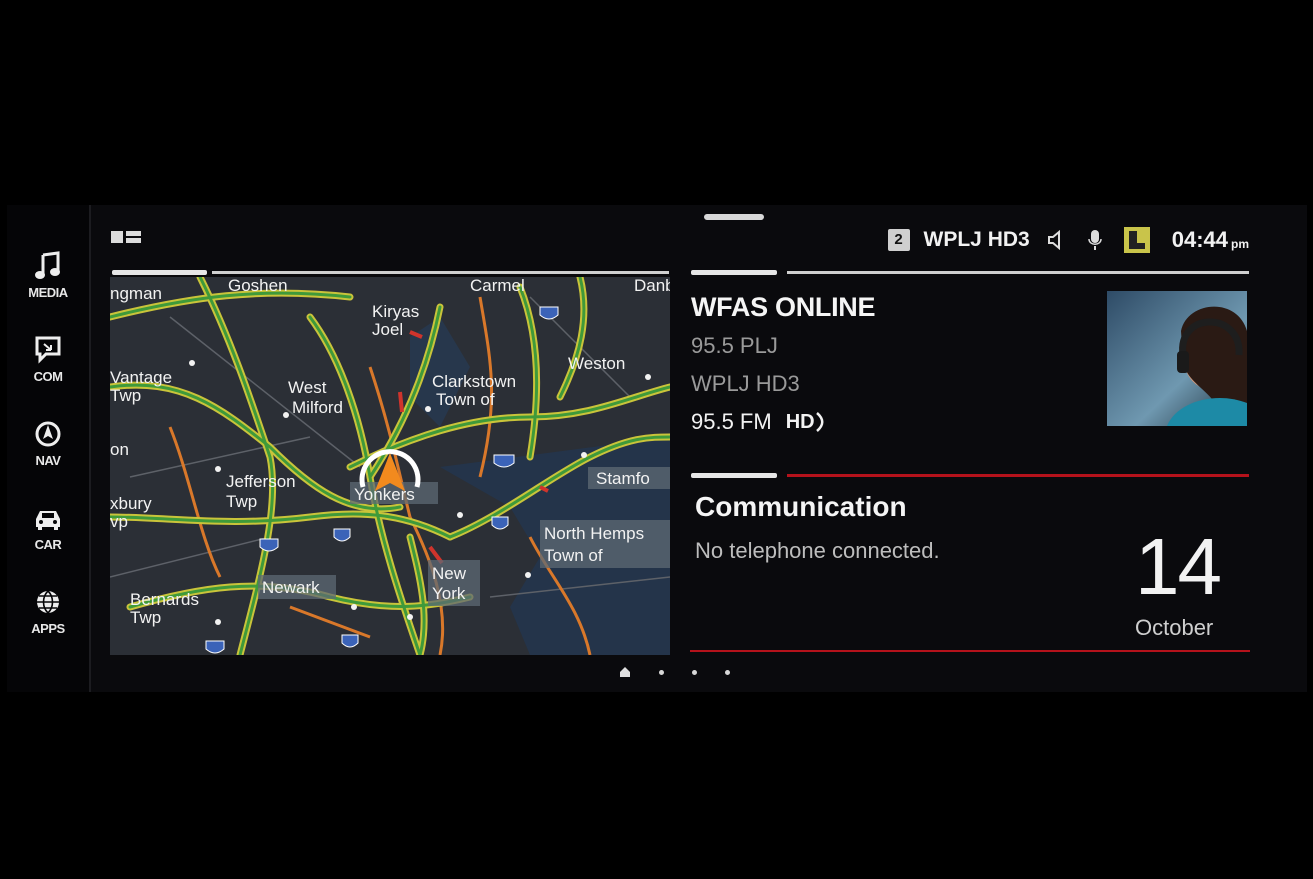 This screenshot has height=879, width=1313. I want to click on map-label: Goshen, so click(258, 286).